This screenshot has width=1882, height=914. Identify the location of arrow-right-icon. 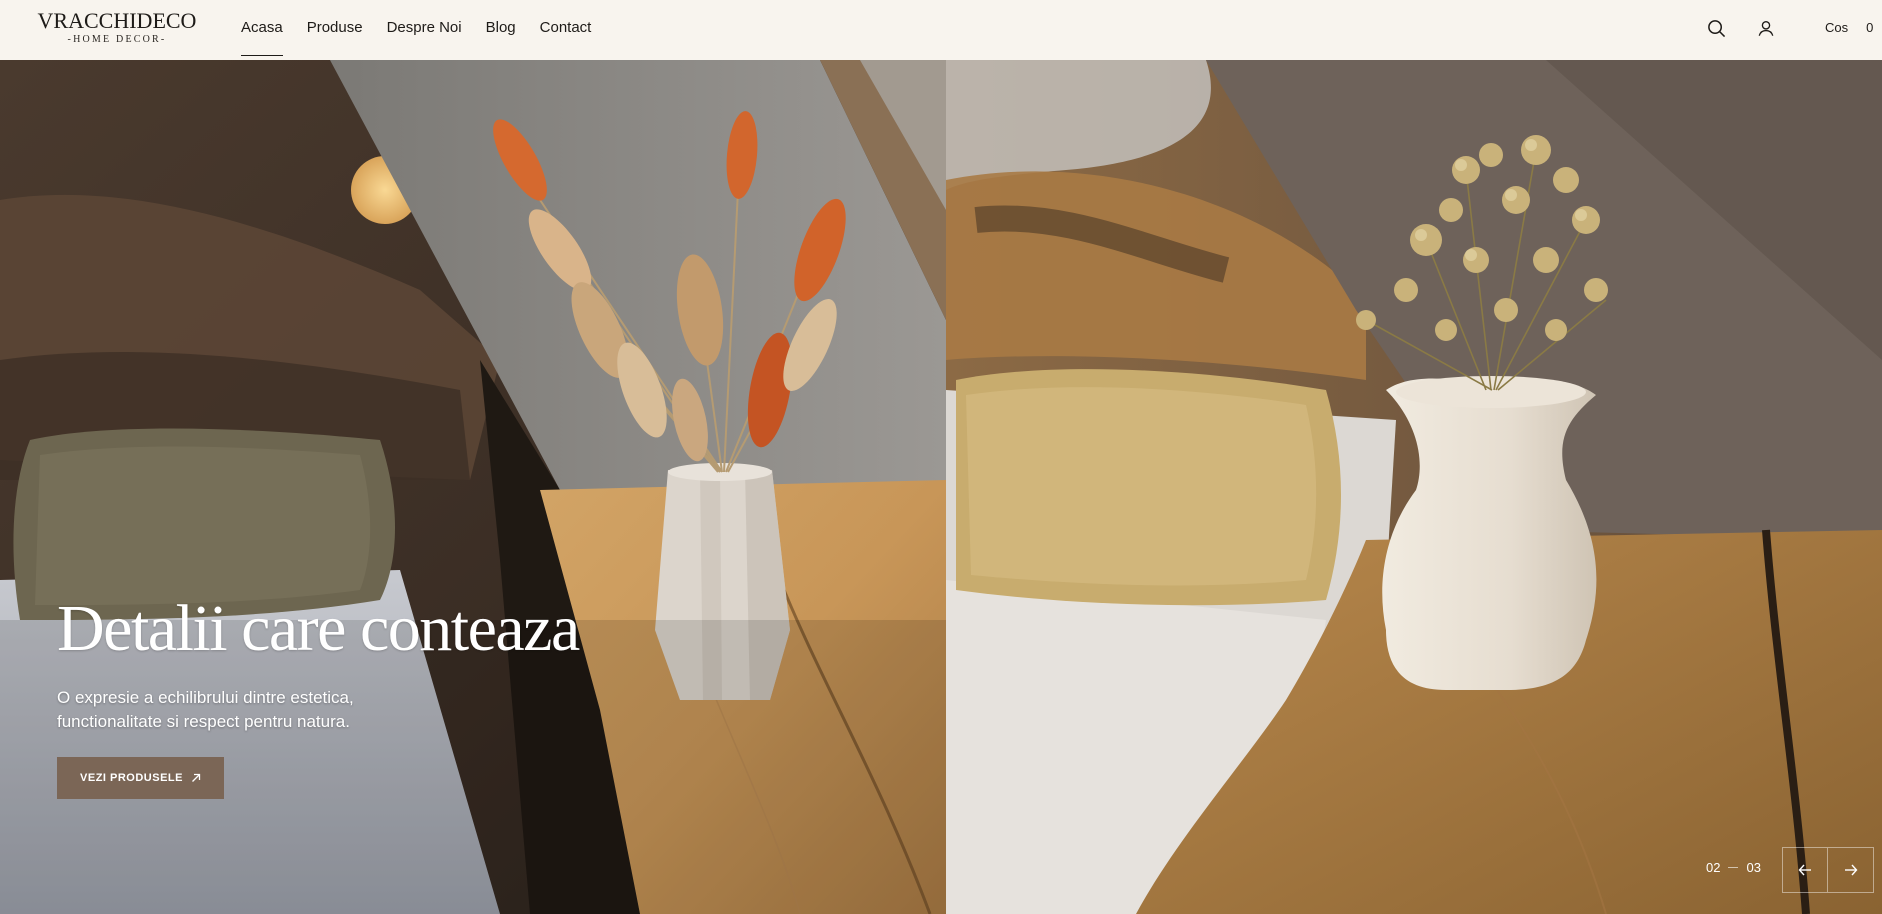
(1850, 870).